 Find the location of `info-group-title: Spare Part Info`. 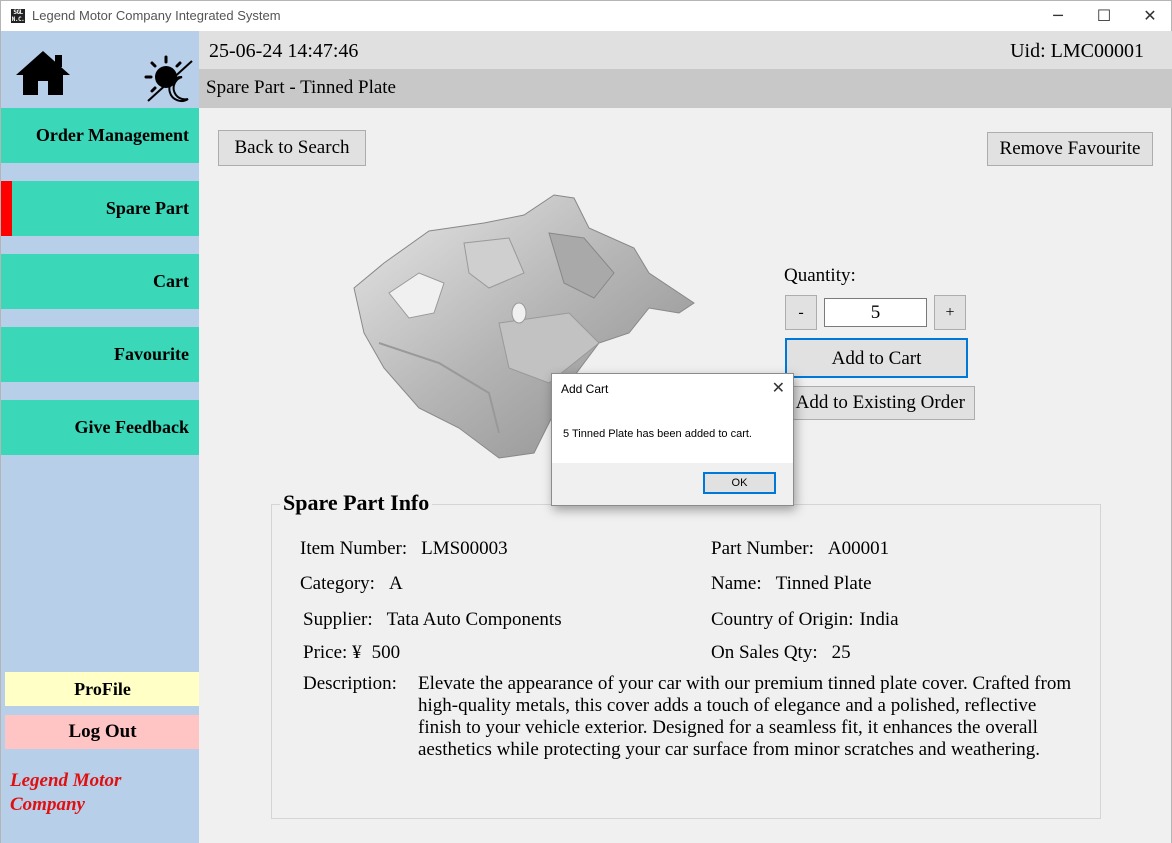

info-group-title: Spare Part Info is located at coordinates (356, 503).